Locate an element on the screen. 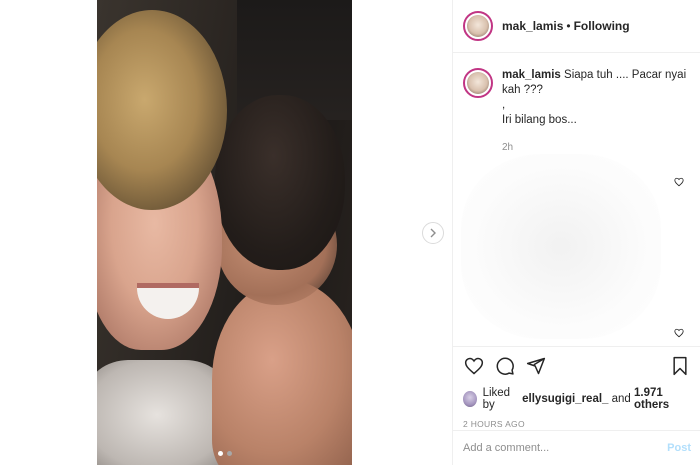 The image size is (700, 465). caption-username: mak_lamis is located at coordinates (531, 75).